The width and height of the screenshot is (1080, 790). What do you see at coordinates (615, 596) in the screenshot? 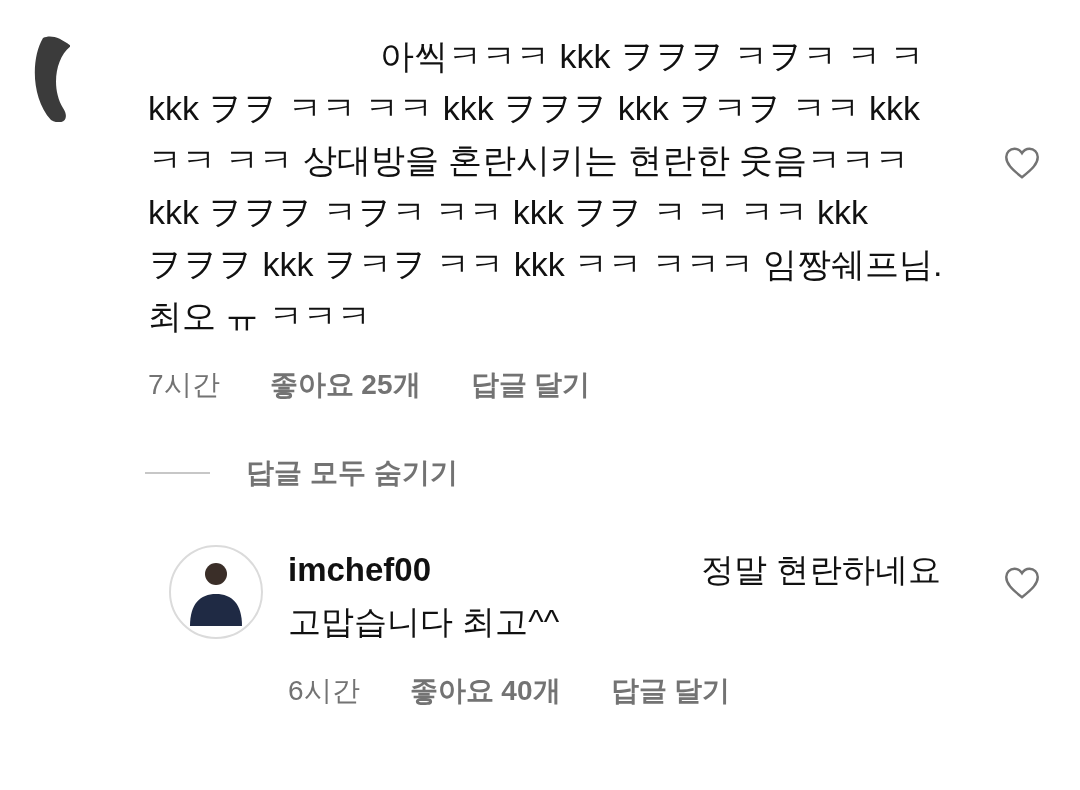
I see `reply-text: imchef00 정말 현란하네요 고맙습니다 최고^^` at bounding box center [615, 596].